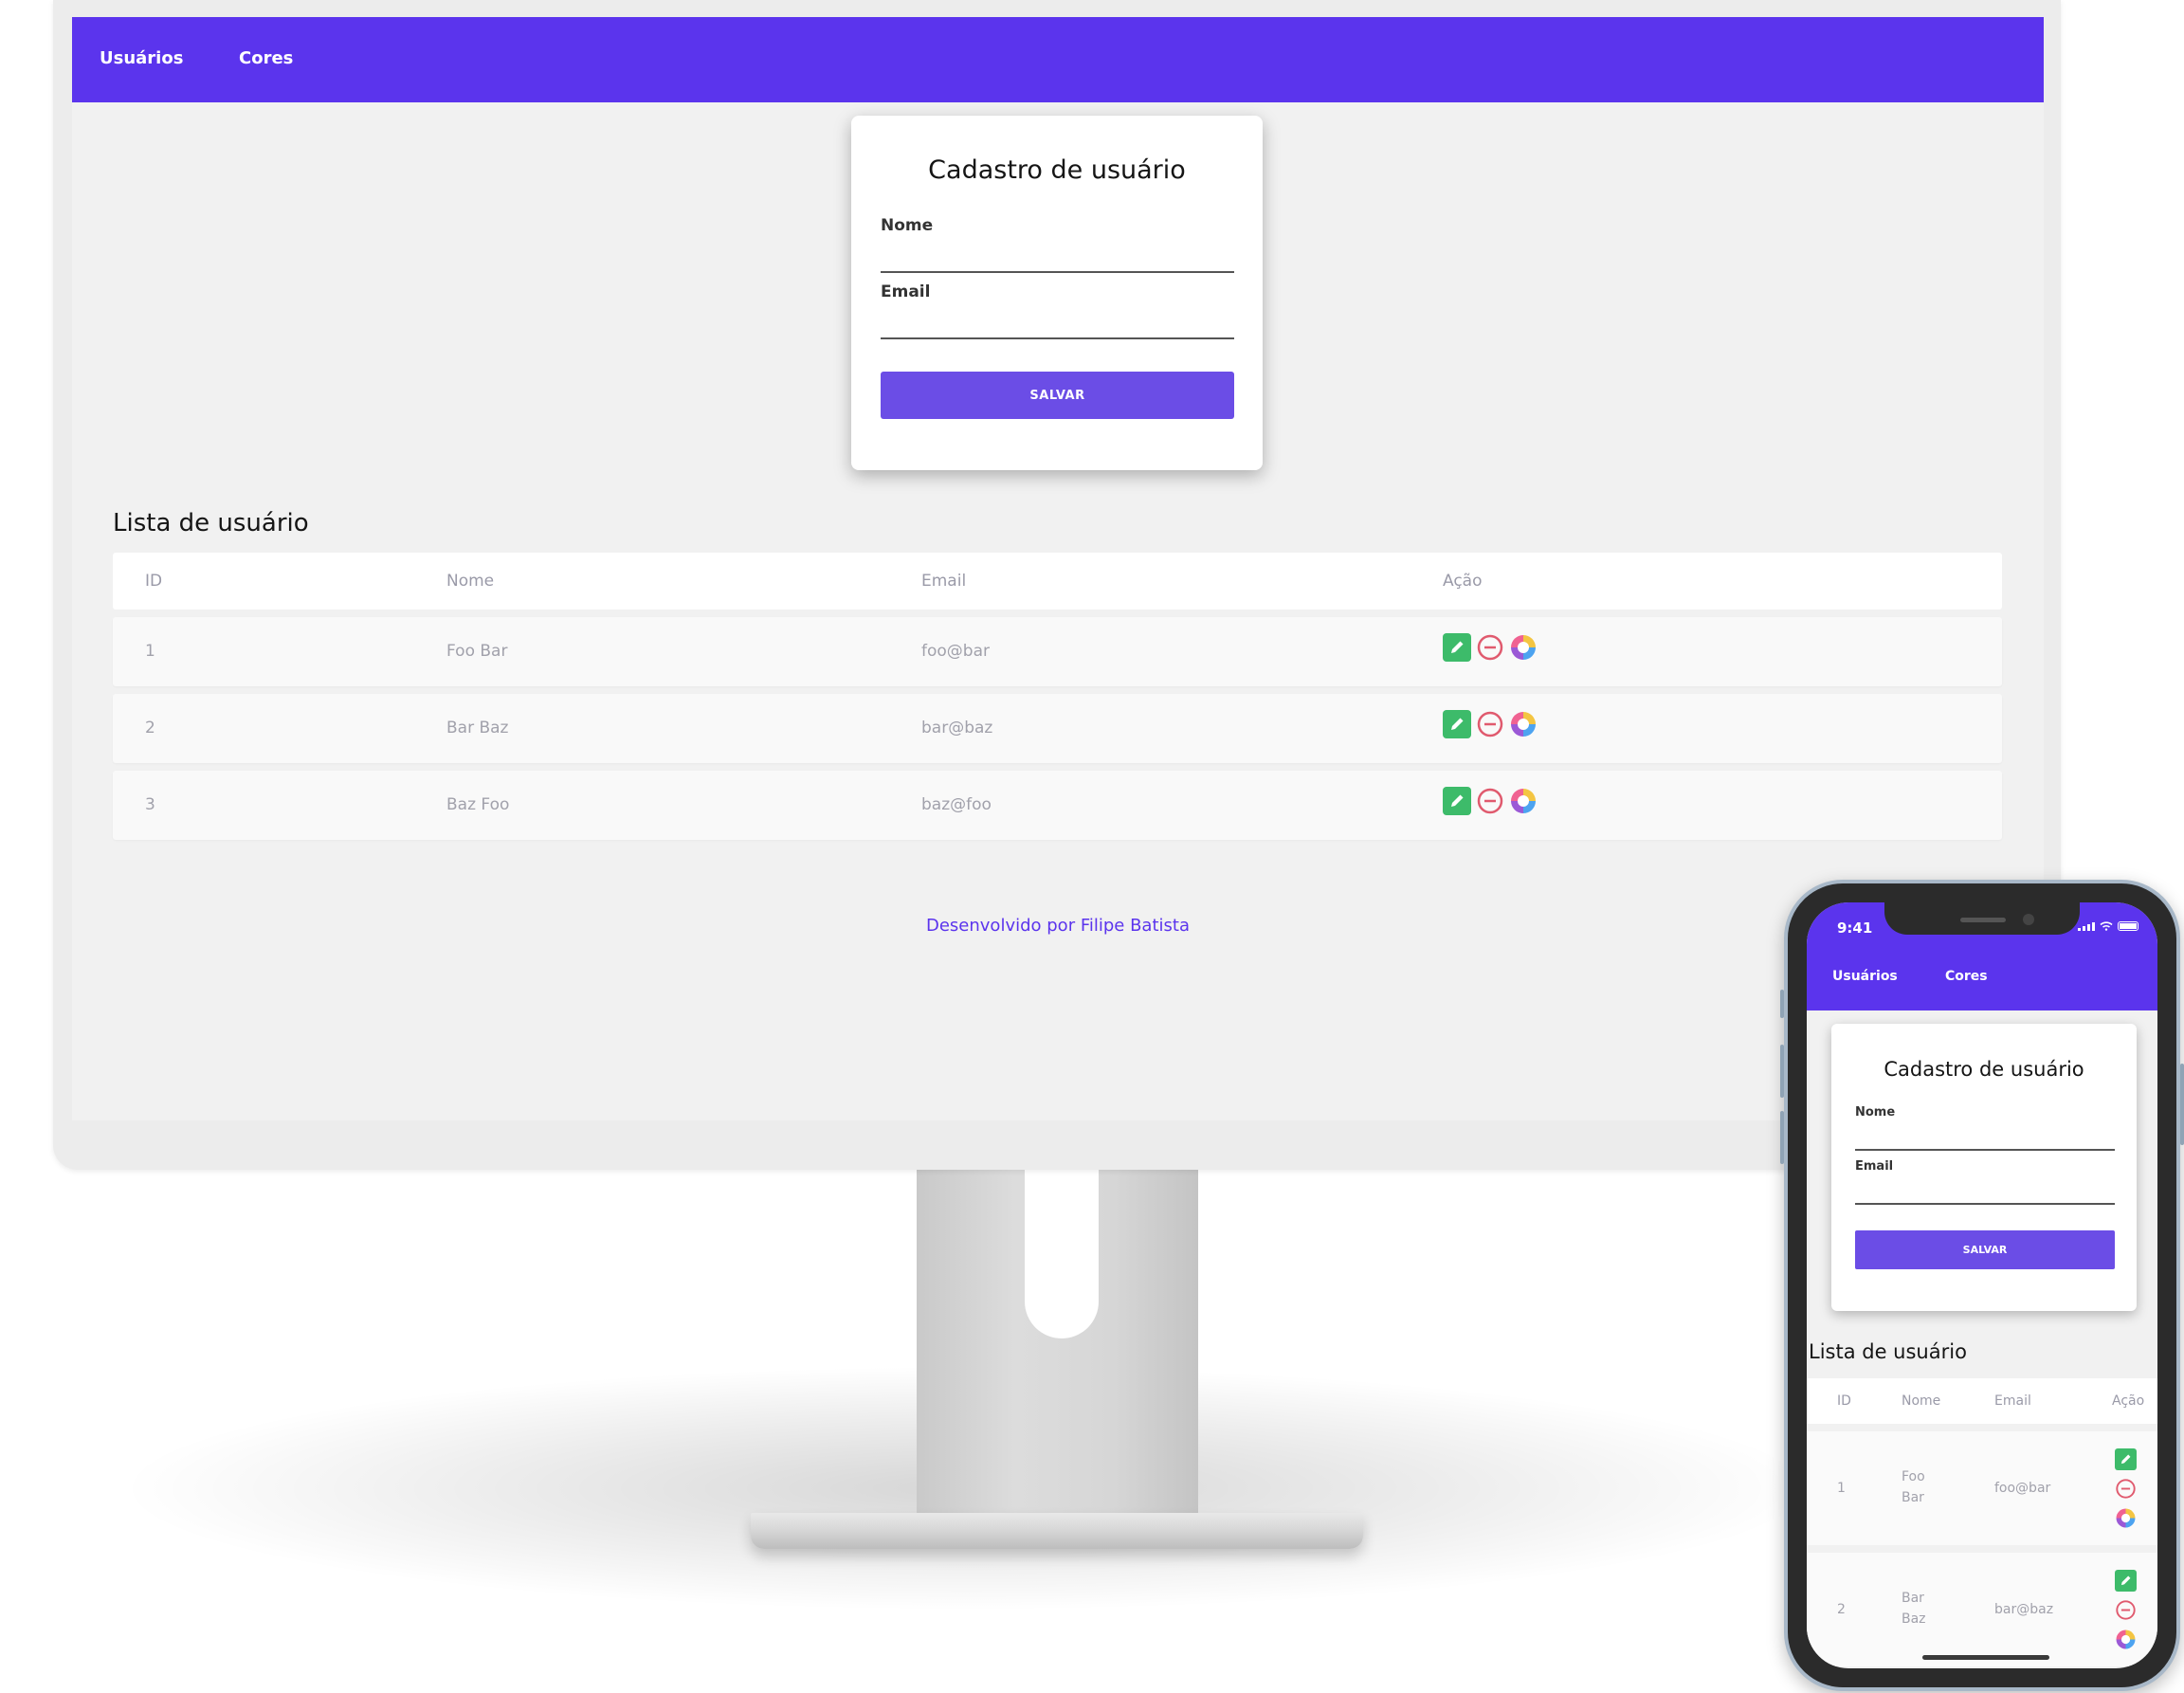 The width and height of the screenshot is (2184, 1693). I want to click on wifi-icon, so click(2106, 926).